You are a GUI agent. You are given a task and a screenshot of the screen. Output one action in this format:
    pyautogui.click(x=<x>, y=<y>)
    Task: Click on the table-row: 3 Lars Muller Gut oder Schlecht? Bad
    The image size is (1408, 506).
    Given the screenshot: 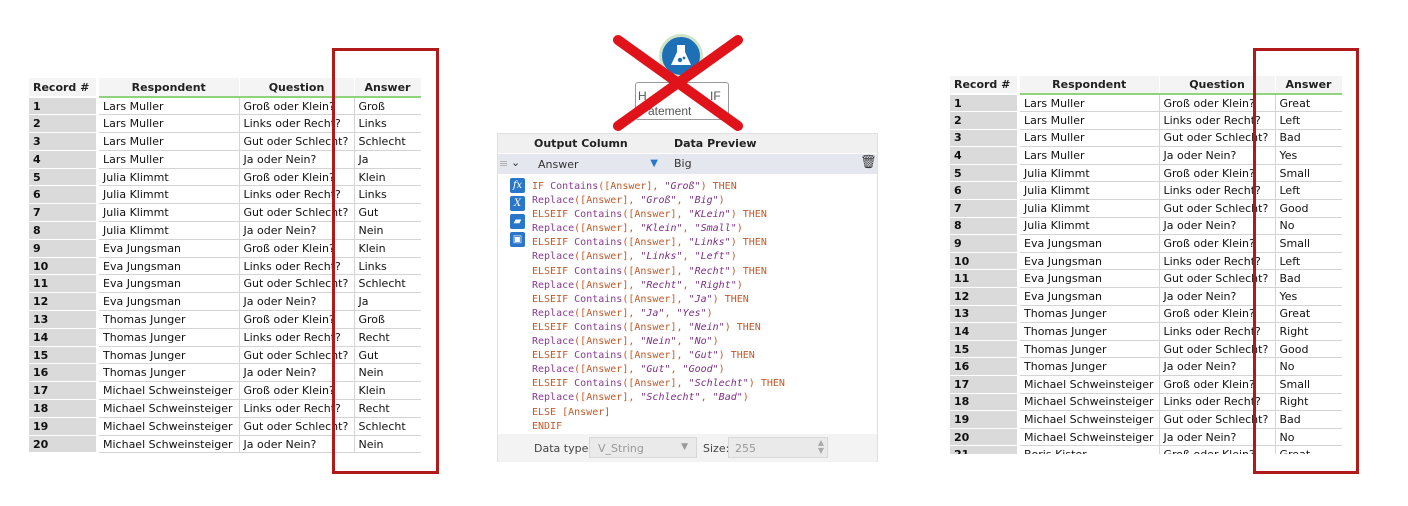 What is the action you would take?
    pyautogui.click(x=1146, y=138)
    